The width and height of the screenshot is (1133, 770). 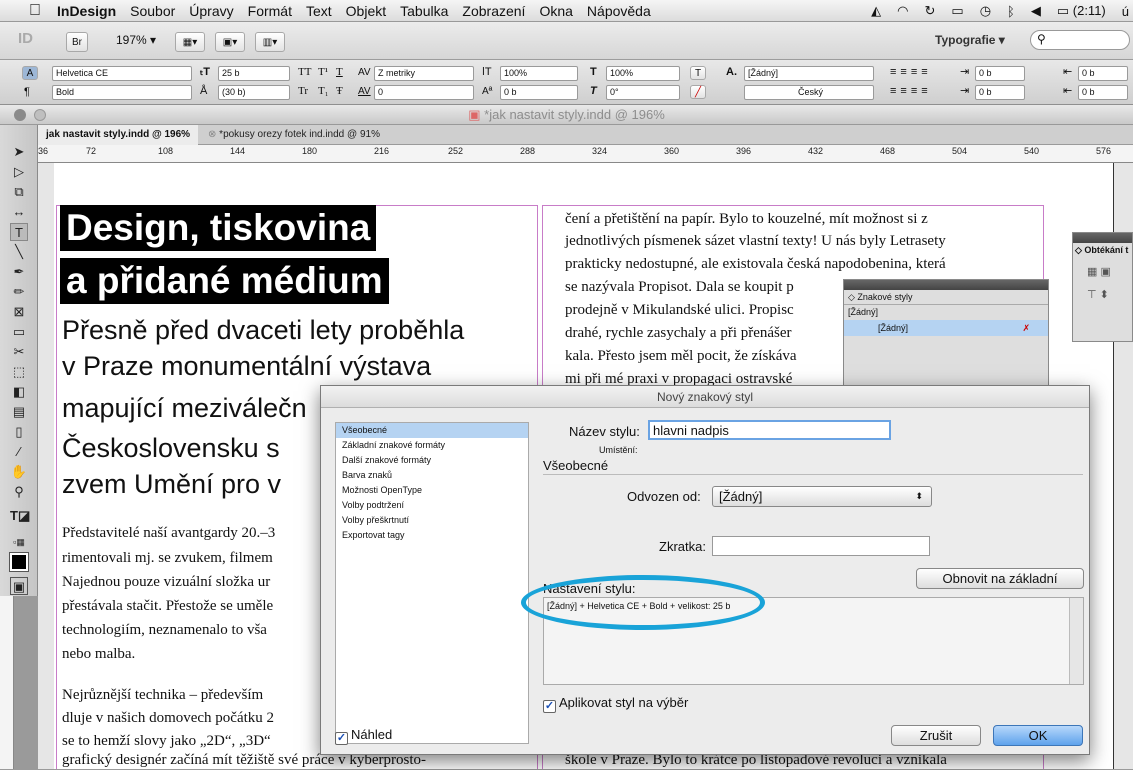 What do you see at coordinates (19, 152) in the screenshot?
I see `selection-tool-icon: ➤` at bounding box center [19, 152].